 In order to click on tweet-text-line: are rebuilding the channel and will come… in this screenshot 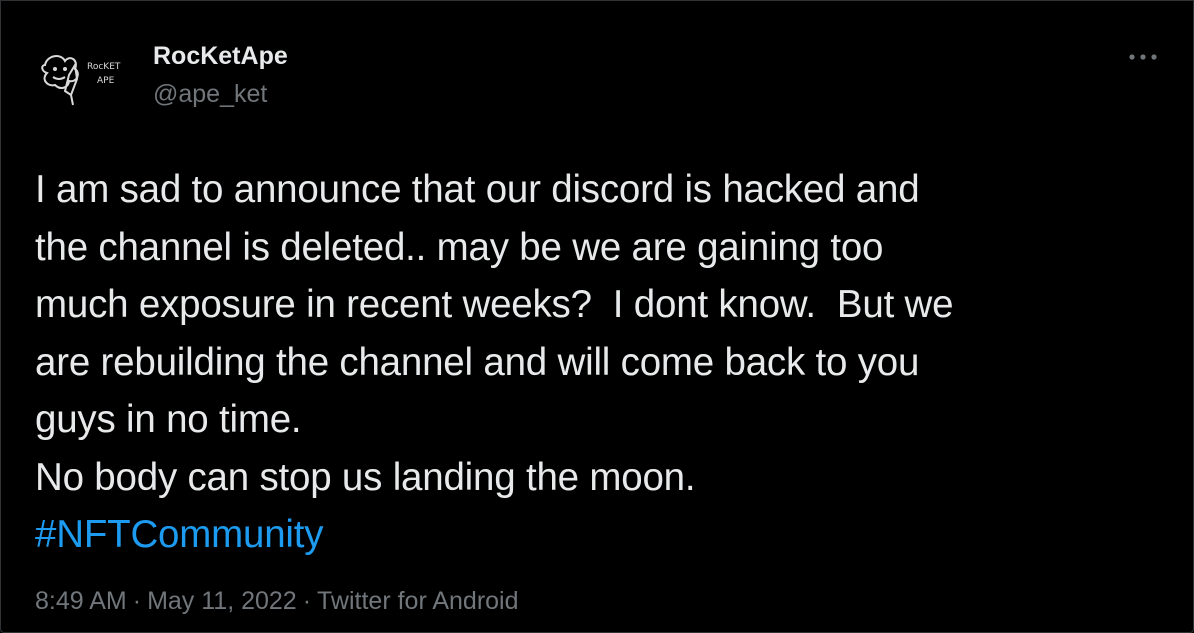, I will do `click(477, 362)`.